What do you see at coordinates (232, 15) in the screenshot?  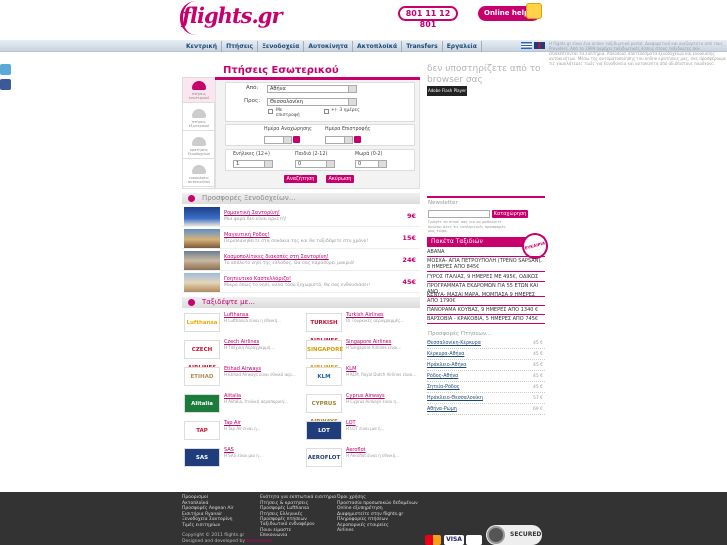 I see `site-logo: flights.gr` at bounding box center [232, 15].